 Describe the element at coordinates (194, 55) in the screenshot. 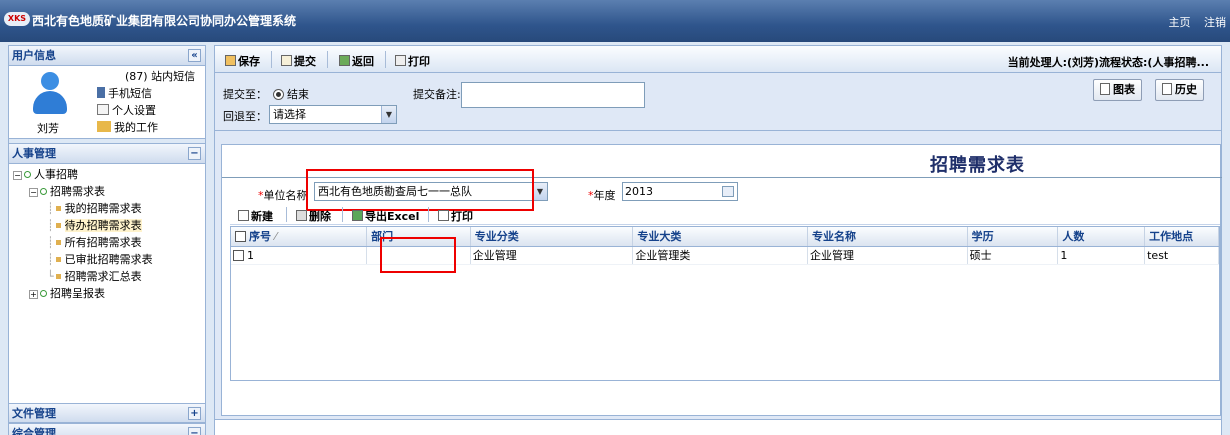

I see `collapse-icon: «` at that location.